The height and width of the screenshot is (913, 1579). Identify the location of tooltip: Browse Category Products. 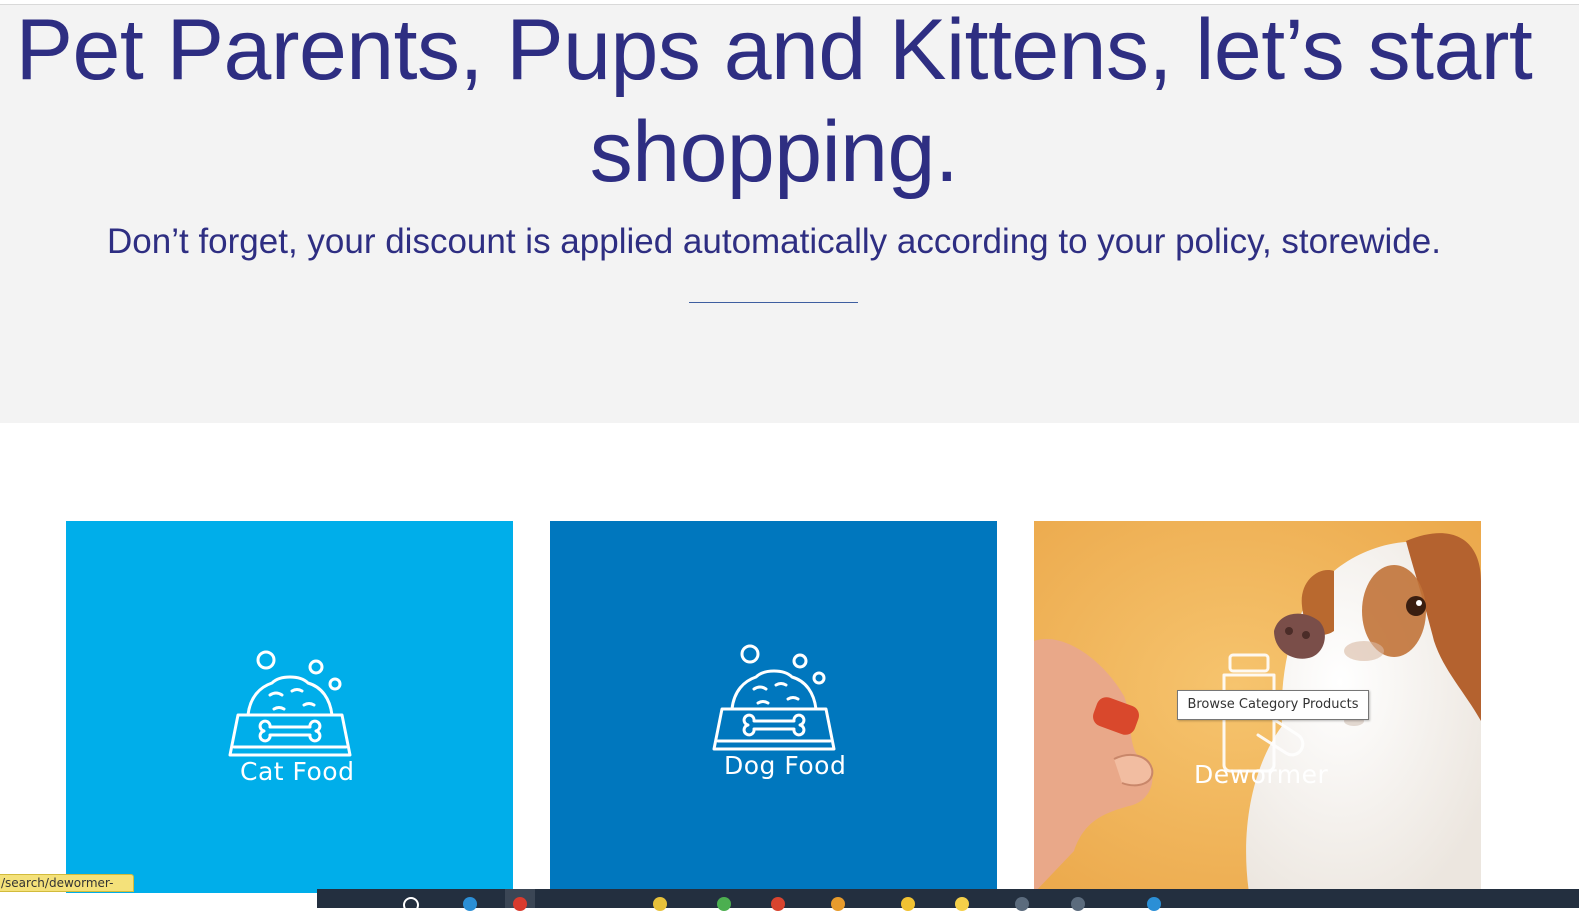
(1273, 705).